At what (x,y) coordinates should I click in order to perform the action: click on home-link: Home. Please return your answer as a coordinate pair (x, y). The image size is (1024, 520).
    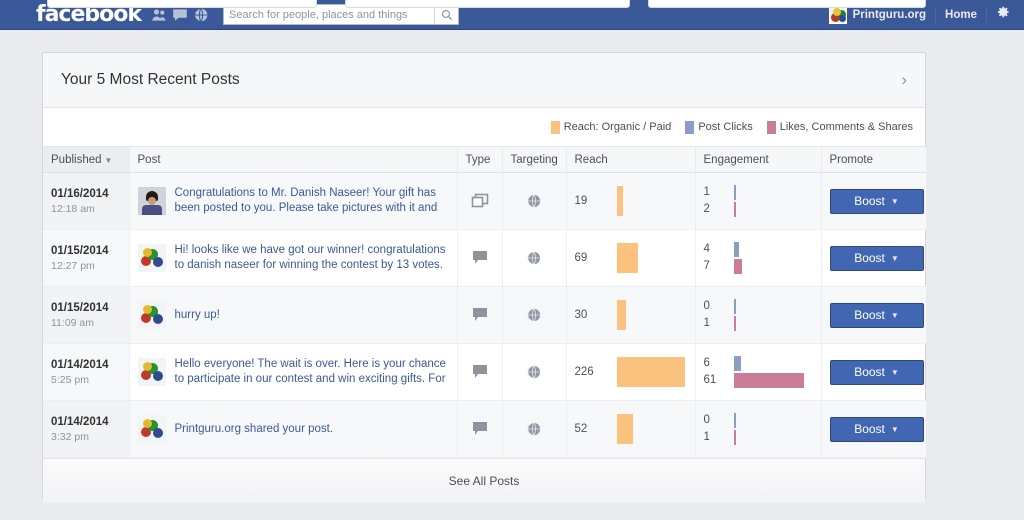
    Looking at the image, I should click on (961, 15).